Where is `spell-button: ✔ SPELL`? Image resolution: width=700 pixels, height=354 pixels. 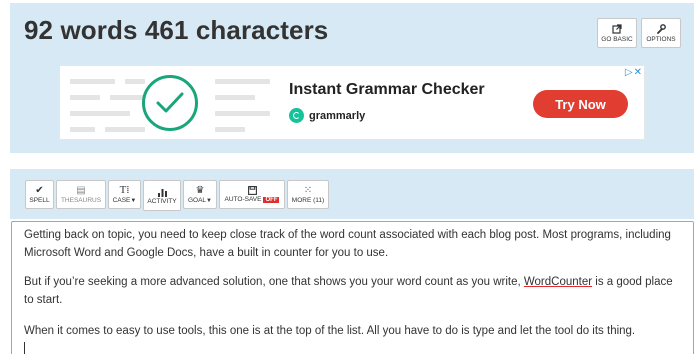 spell-button: ✔ SPELL is located at coordinates (39, 194).